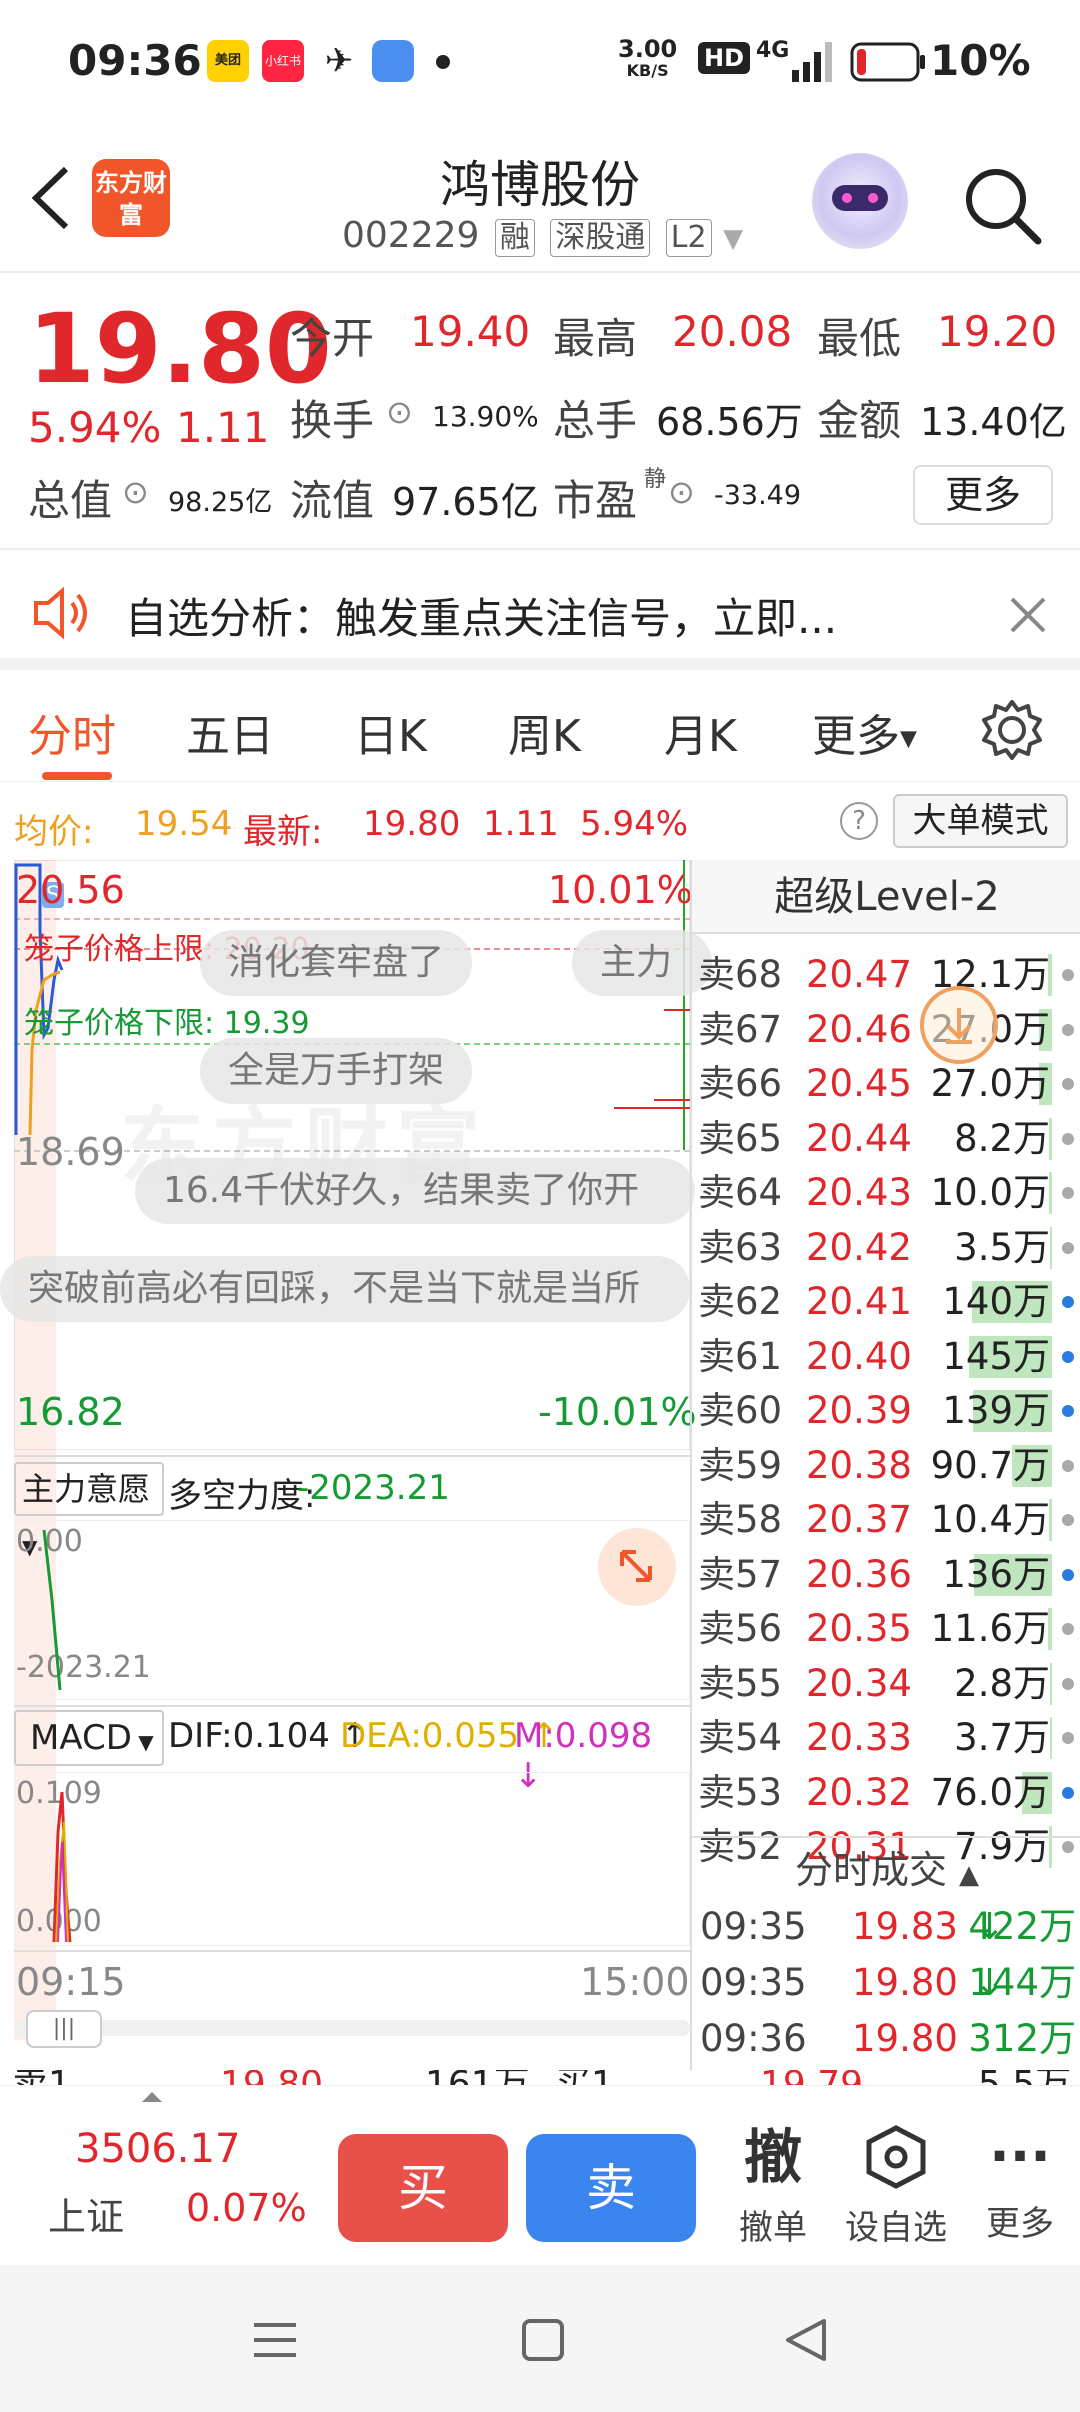 The height and width of the screenshot is (2412, 1080). I want to click on macd-selector: MACD ▼, so click(89, 1738).